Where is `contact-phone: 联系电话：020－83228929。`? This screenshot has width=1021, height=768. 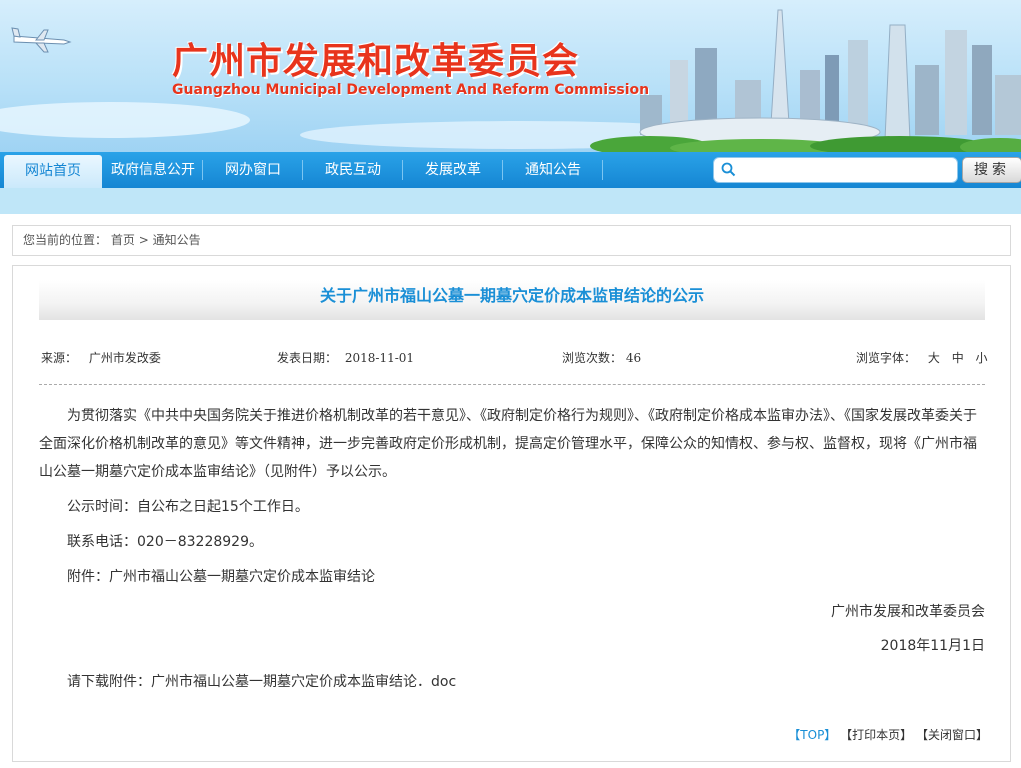 contact-phone: 联系电话：020－83228929。 is located at coordinates (165, 542).